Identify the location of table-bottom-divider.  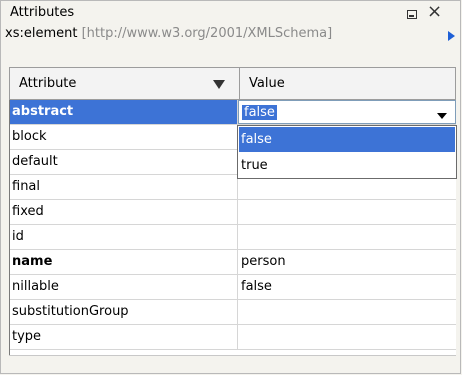
(232, 355).